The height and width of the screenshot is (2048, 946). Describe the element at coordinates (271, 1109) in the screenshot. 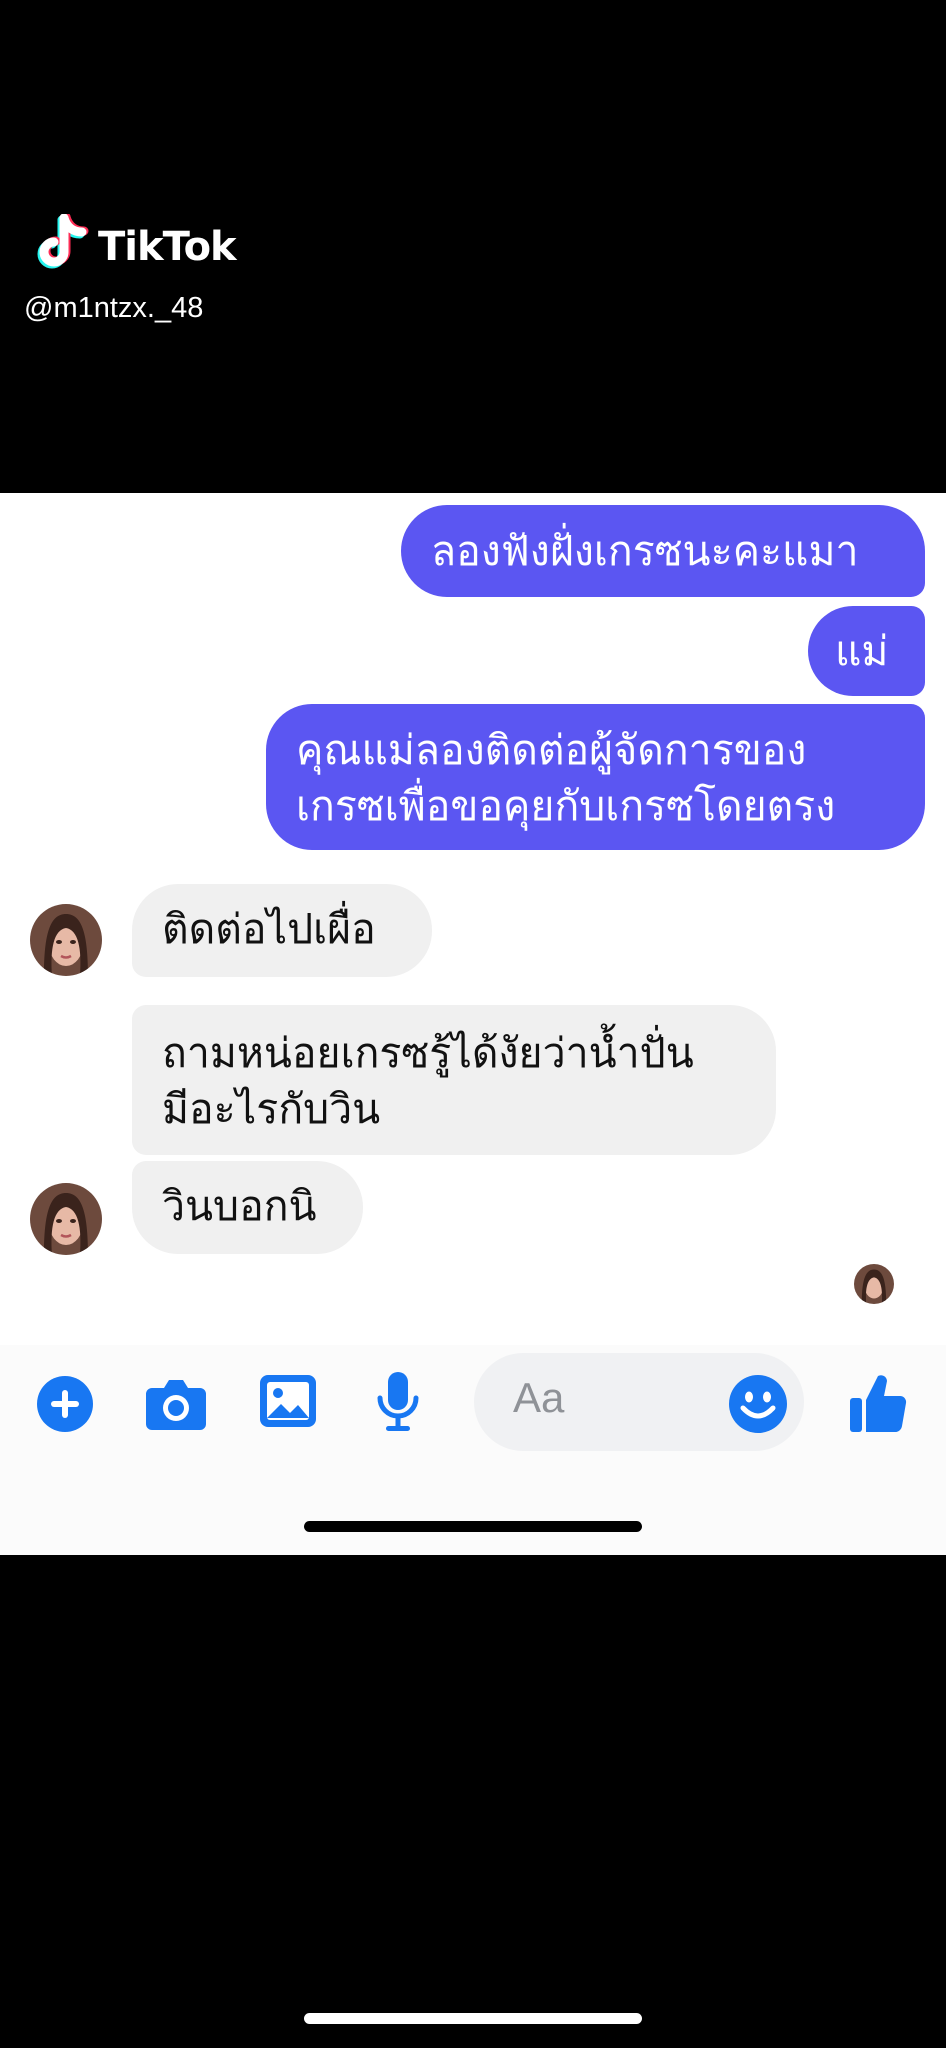

I see `message-text: มีอะไรกับวิน` at that location.